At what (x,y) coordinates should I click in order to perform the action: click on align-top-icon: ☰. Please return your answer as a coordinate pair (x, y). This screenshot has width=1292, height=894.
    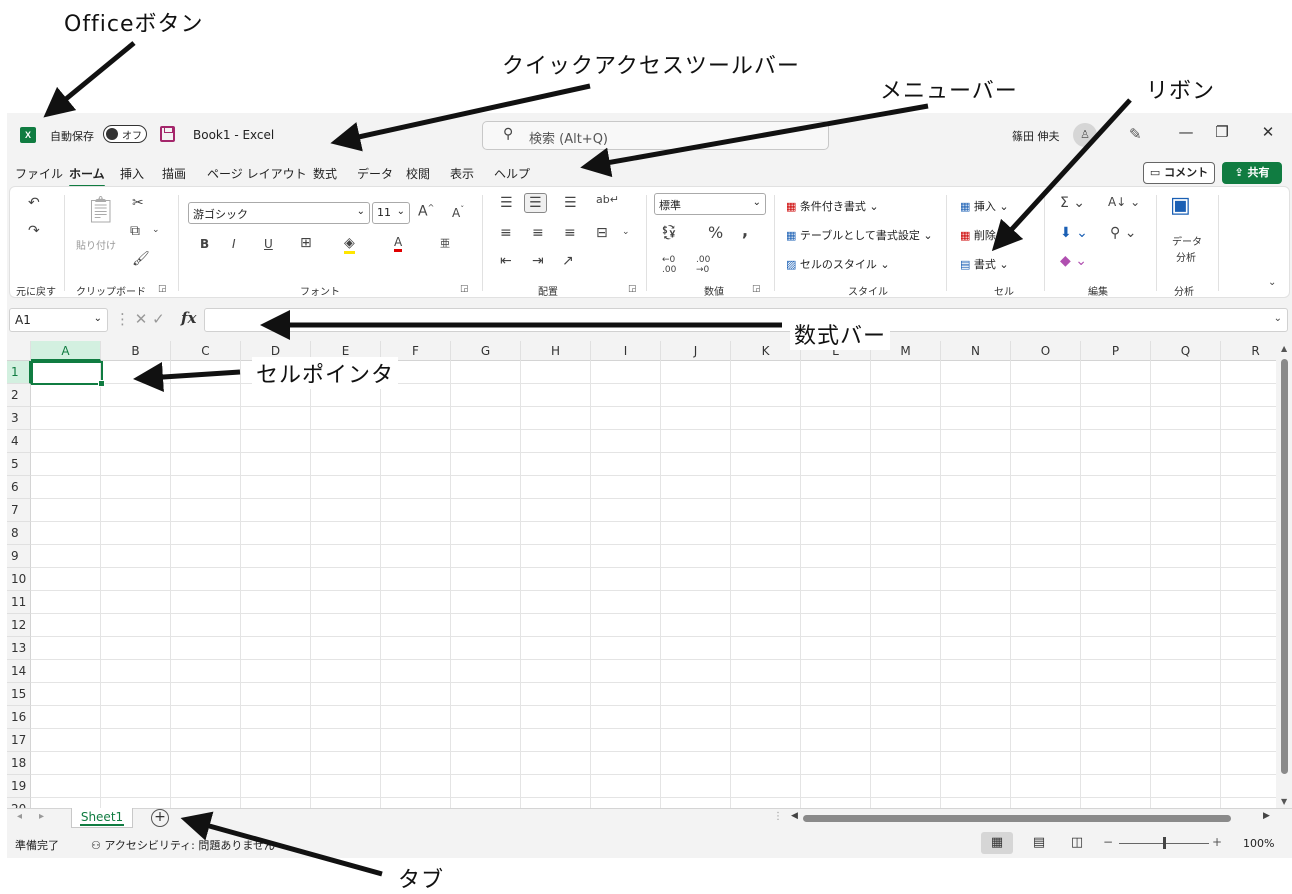
    Looking at the image, I should click on (506, 203).